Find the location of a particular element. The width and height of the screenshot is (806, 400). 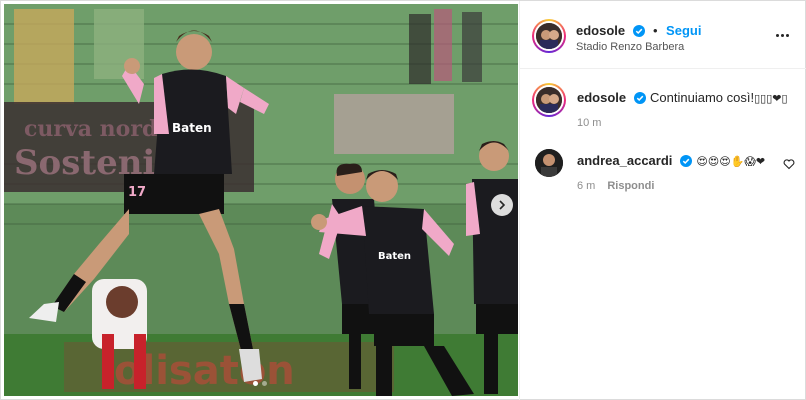

commenter-username: andrea_accardi is located at coordinates (624, 160).